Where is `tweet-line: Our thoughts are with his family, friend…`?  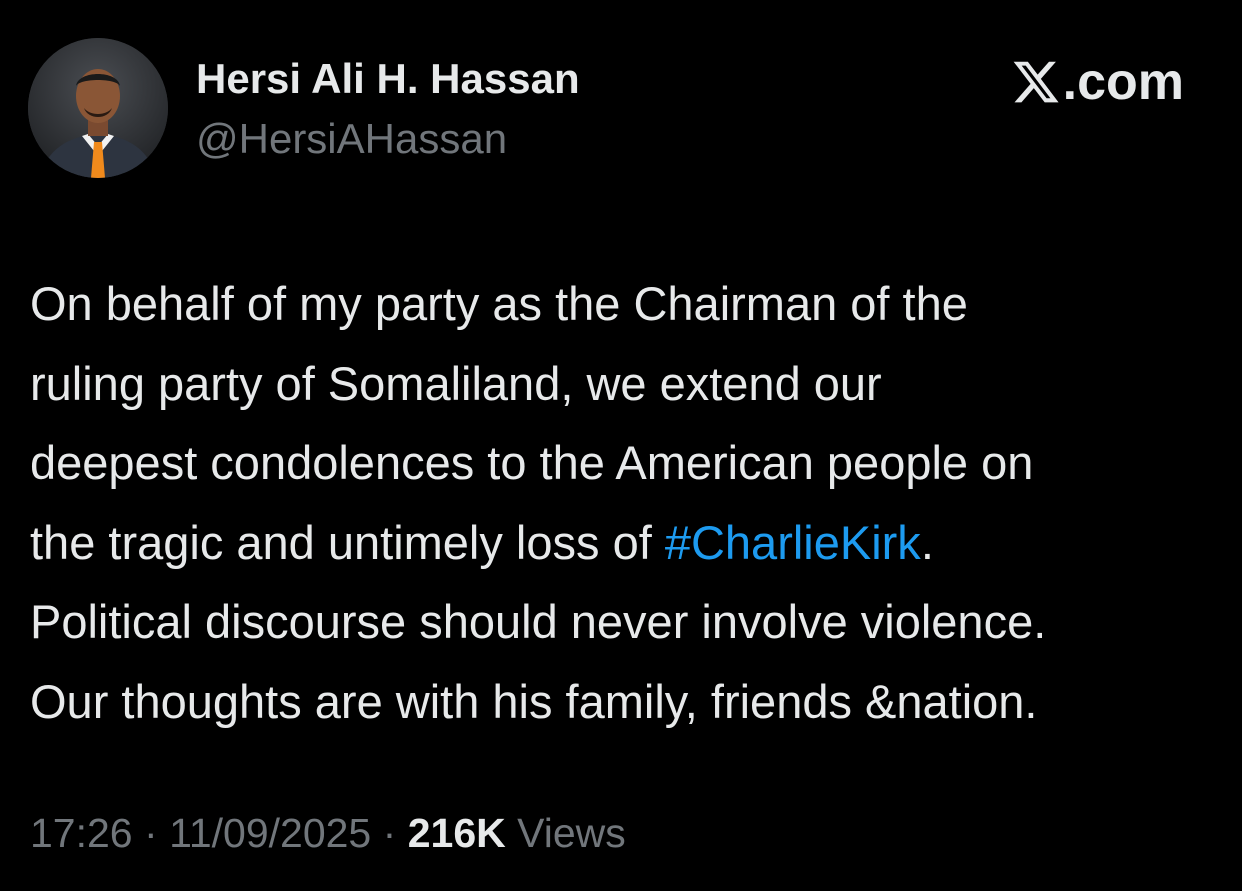
tweet-line: Our thoughts are with his family, friend… is located at coordinates (534, 701).